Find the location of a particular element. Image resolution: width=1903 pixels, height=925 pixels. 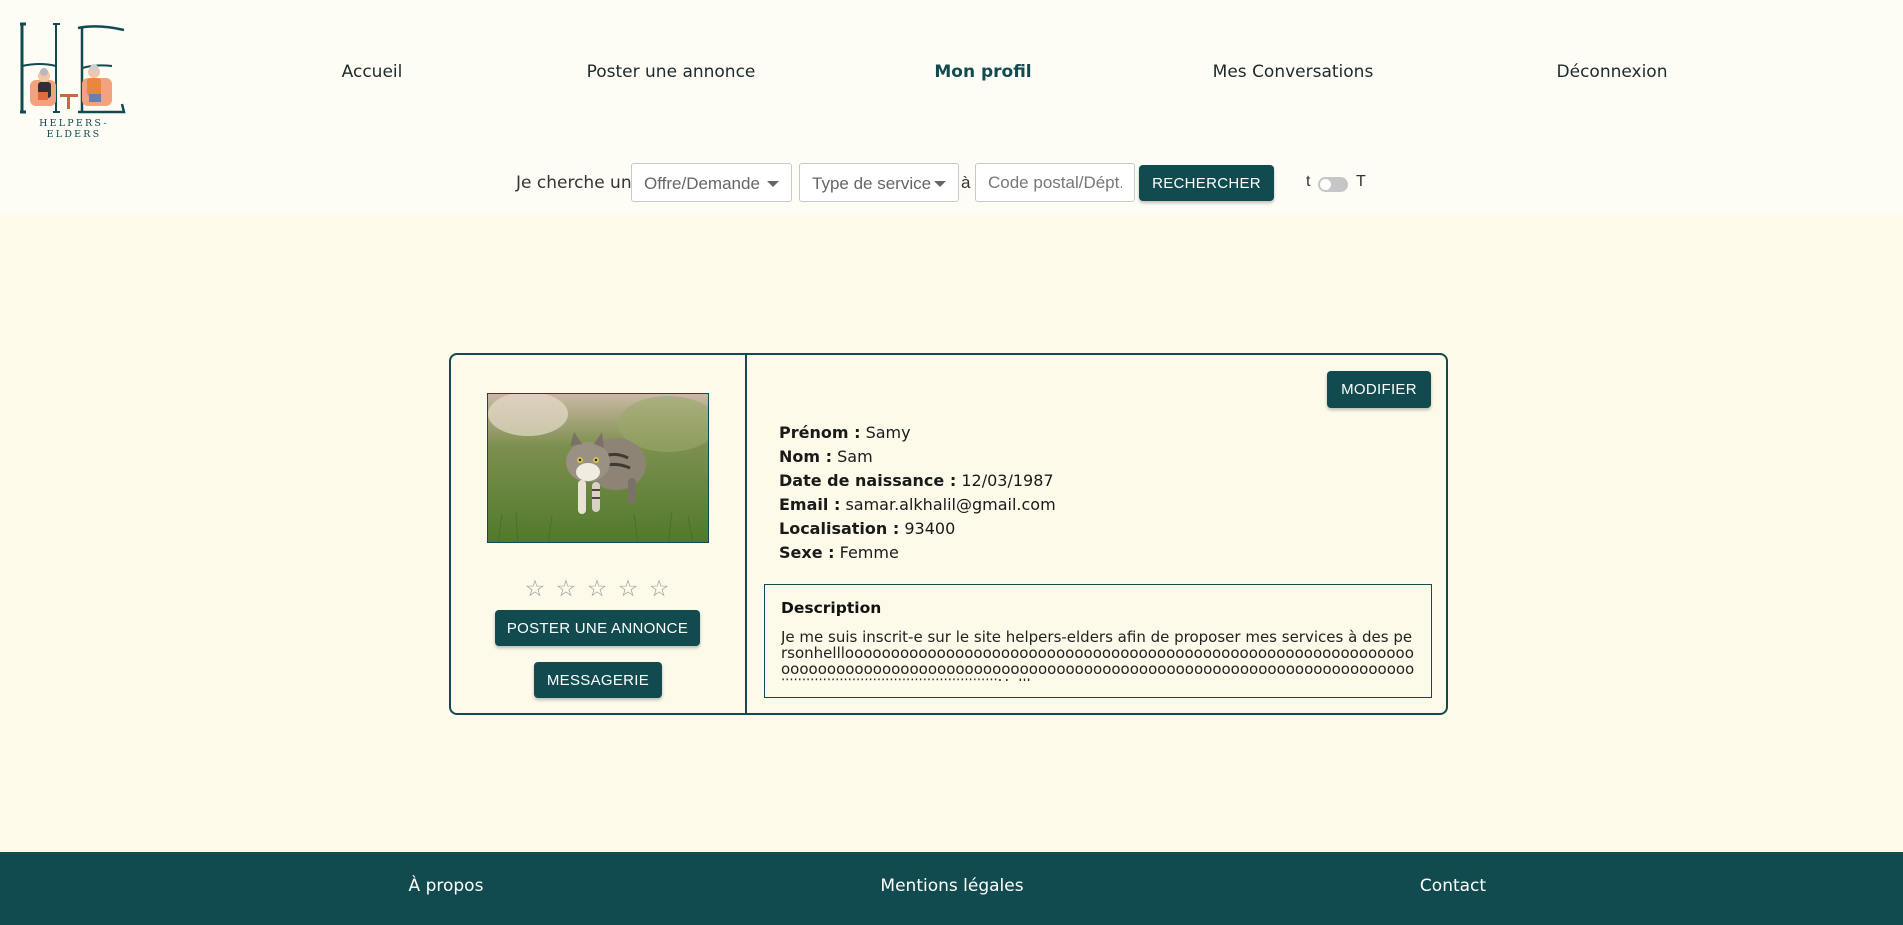

field-value: 93400 is located at coordinates (930, 528).